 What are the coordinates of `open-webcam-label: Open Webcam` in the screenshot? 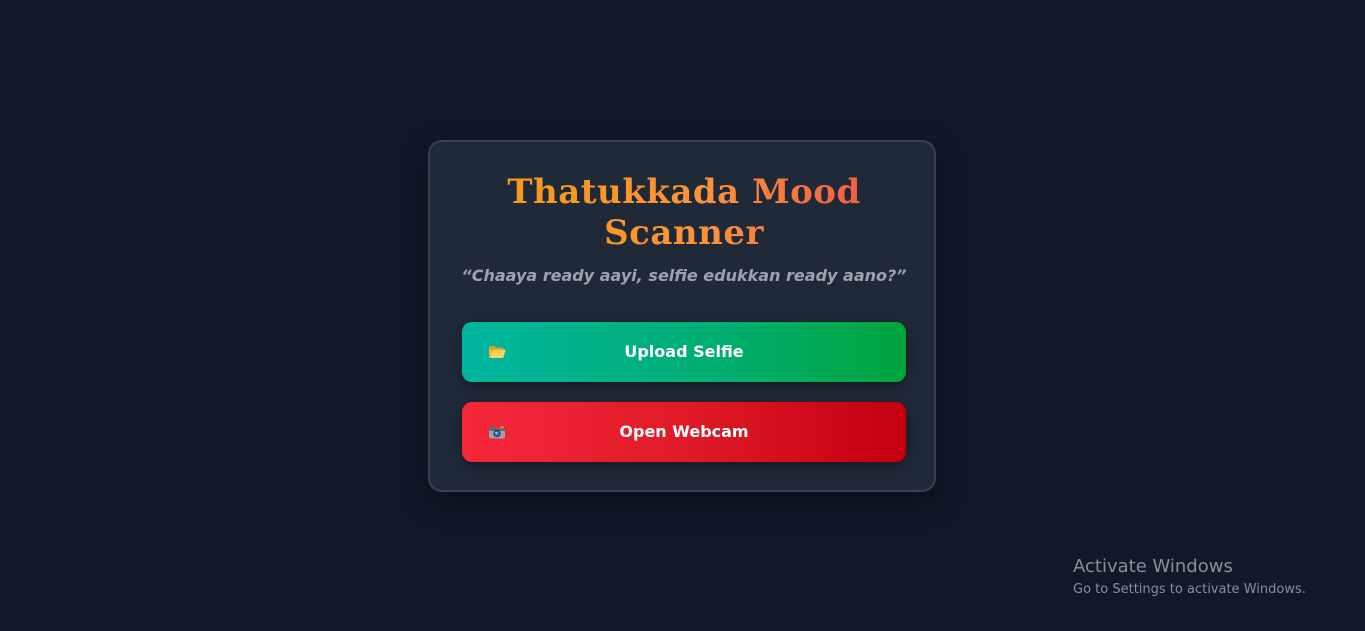 It's located at (684, 431).